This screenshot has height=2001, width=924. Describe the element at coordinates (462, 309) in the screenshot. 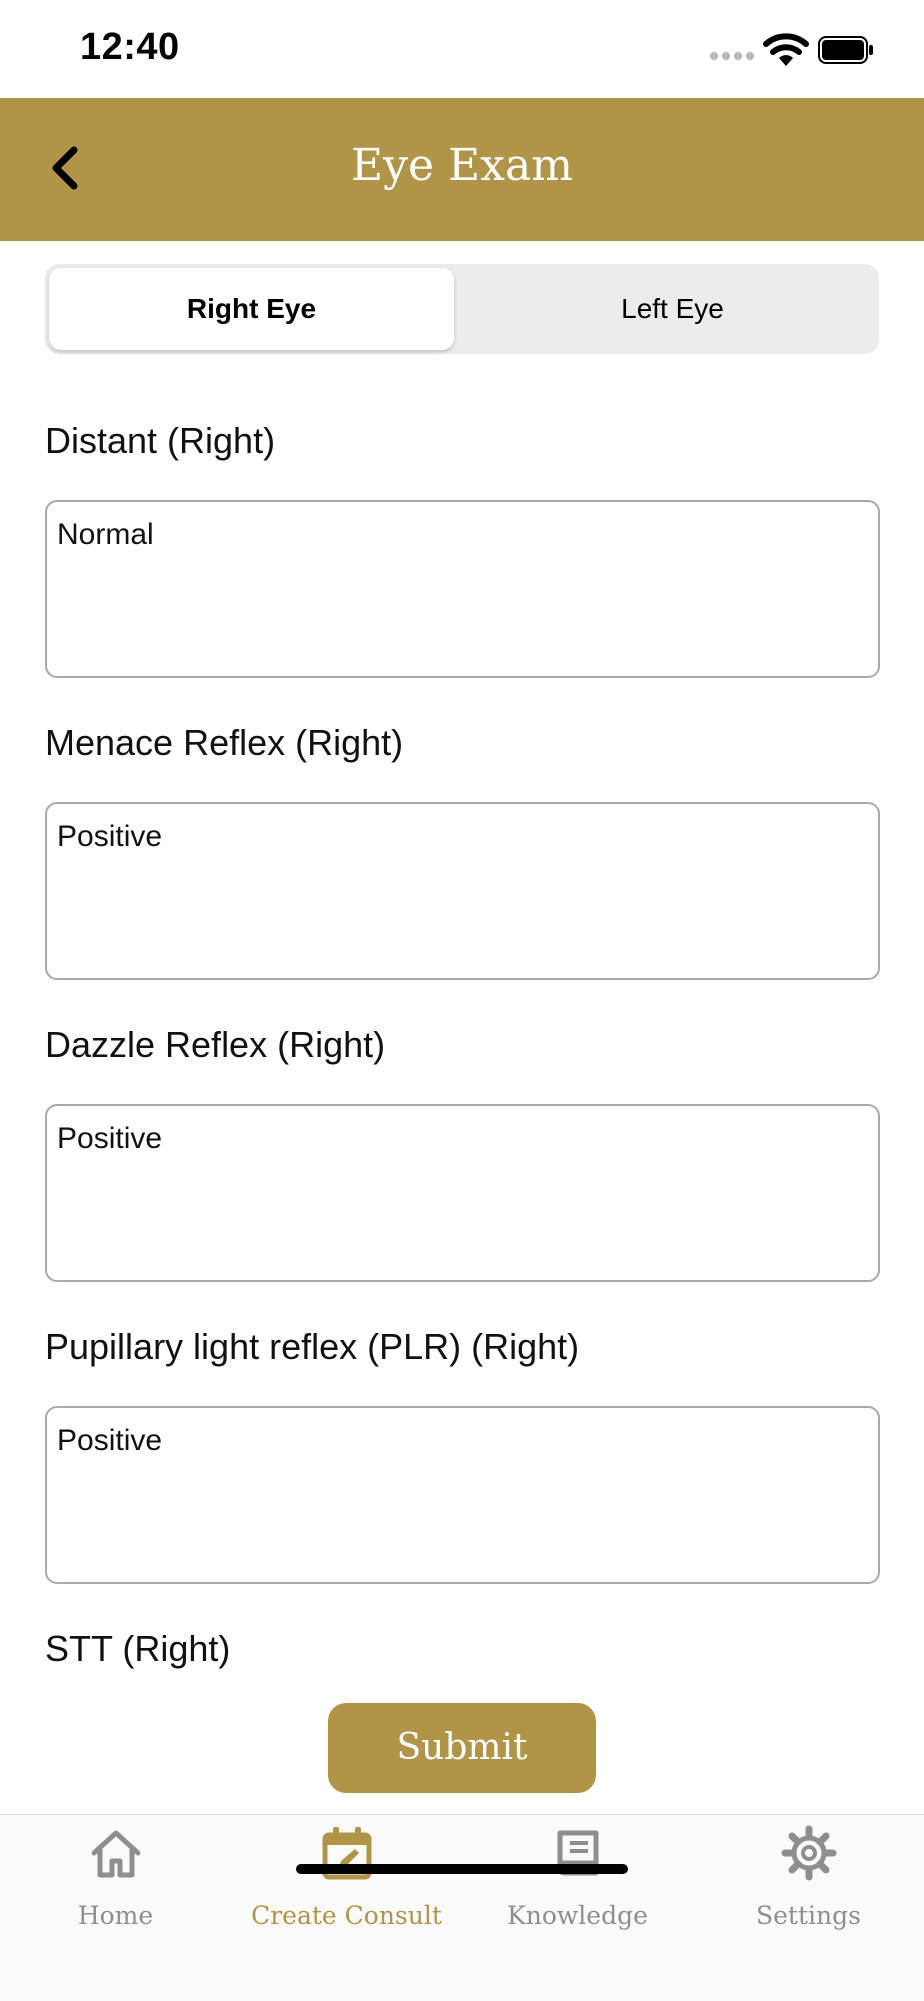

I see `eye-segmented-control: Right Eye Left Eye` at that location.